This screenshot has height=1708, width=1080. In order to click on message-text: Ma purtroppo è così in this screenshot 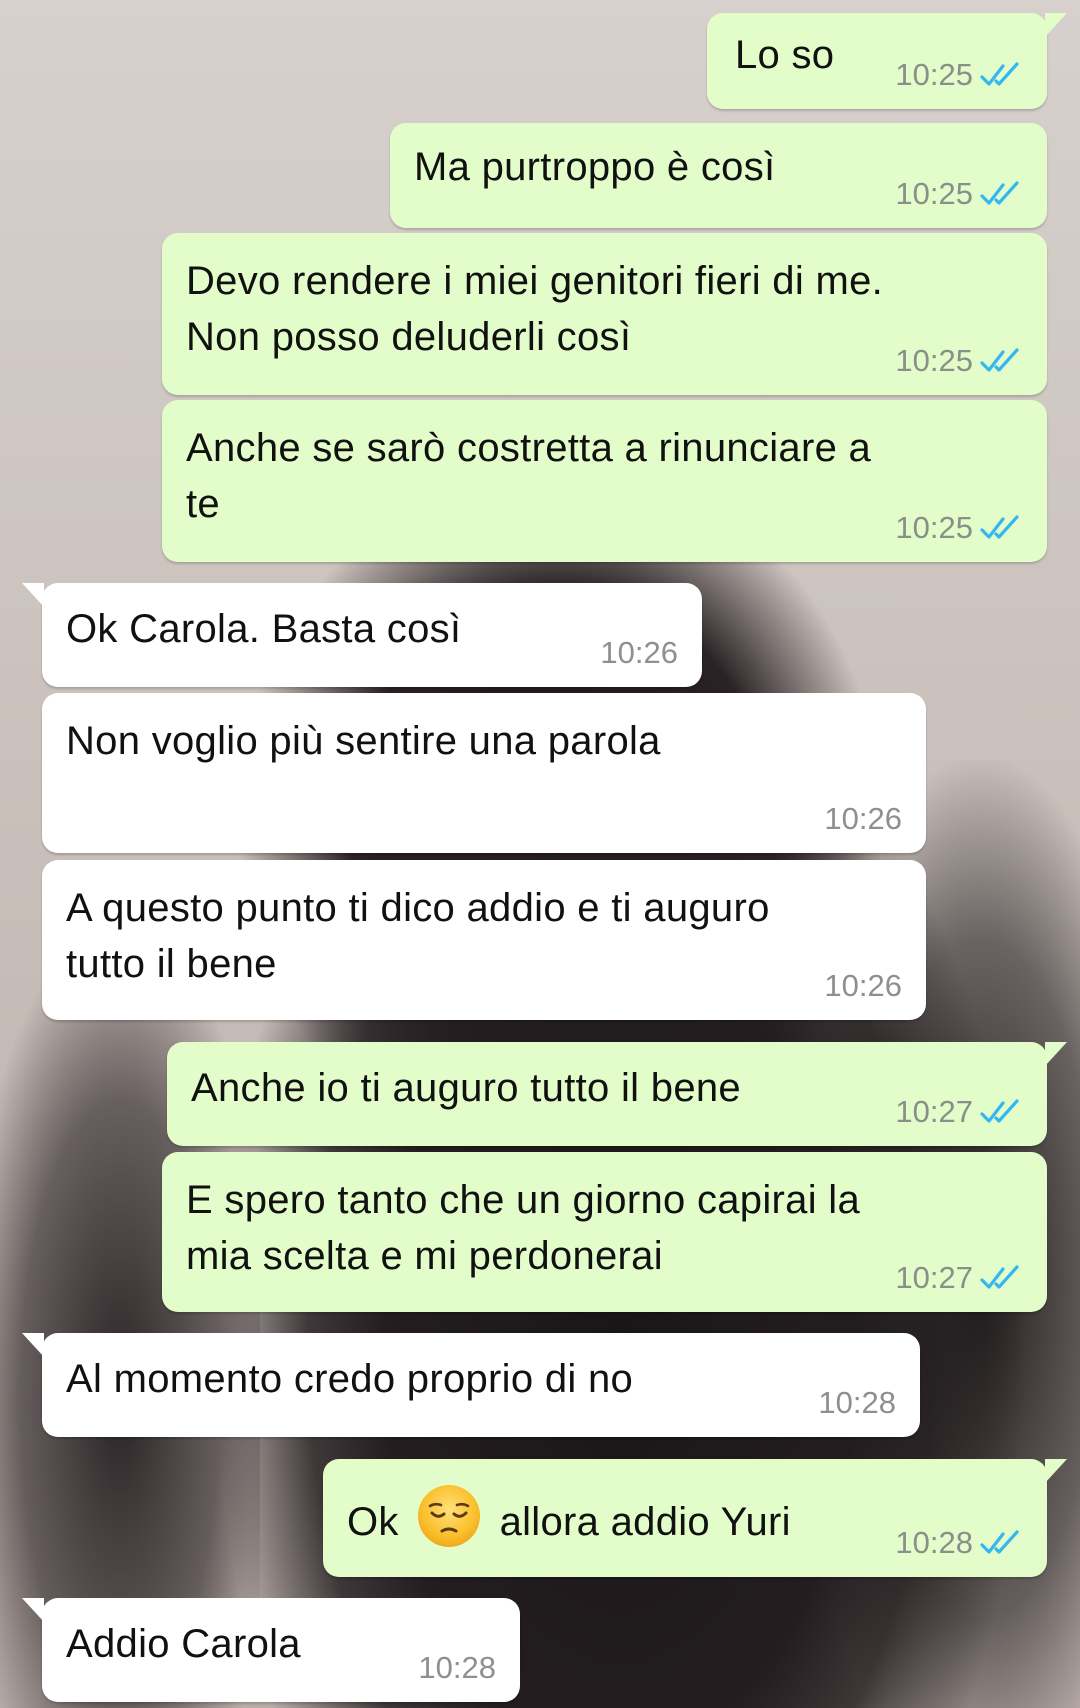, I will do `click(595, 167)`.